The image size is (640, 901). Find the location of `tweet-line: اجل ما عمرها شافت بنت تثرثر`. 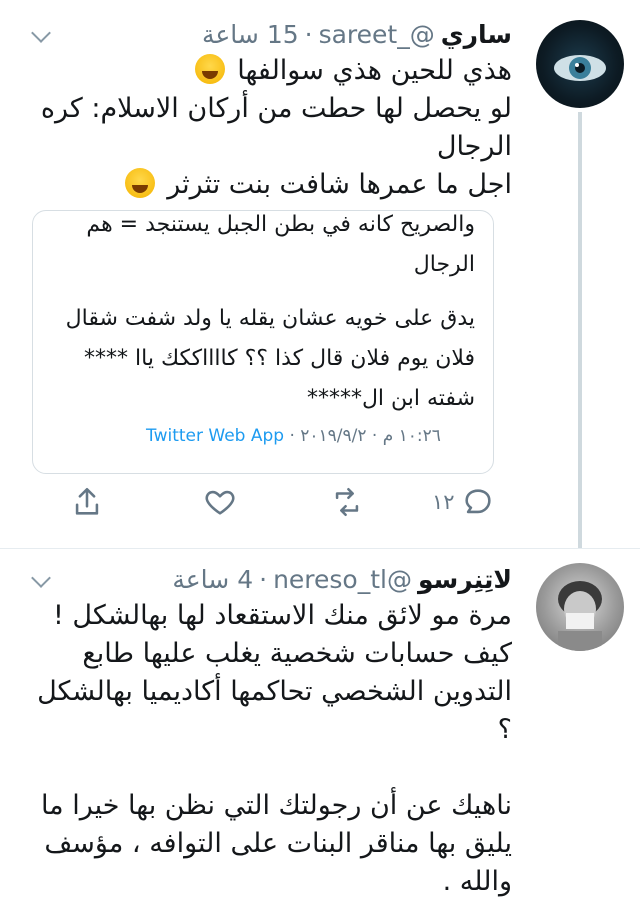

tweet-line: اجل ما عمرها شافت بنت تثرثر is located at coordinates (339, 184).